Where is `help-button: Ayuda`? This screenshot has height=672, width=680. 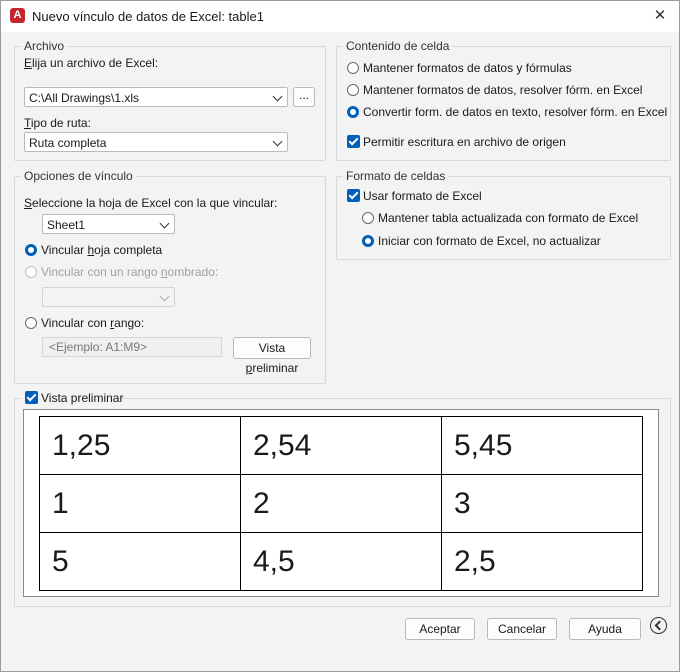 help-button: Ayuda is located at coordinates (605, 629).